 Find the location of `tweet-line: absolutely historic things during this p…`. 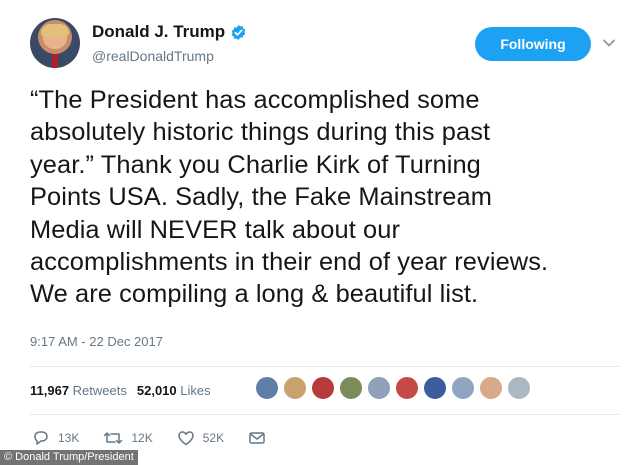

tweet-line: absolutely historic things during this p… is located at coordinates (260, 132).